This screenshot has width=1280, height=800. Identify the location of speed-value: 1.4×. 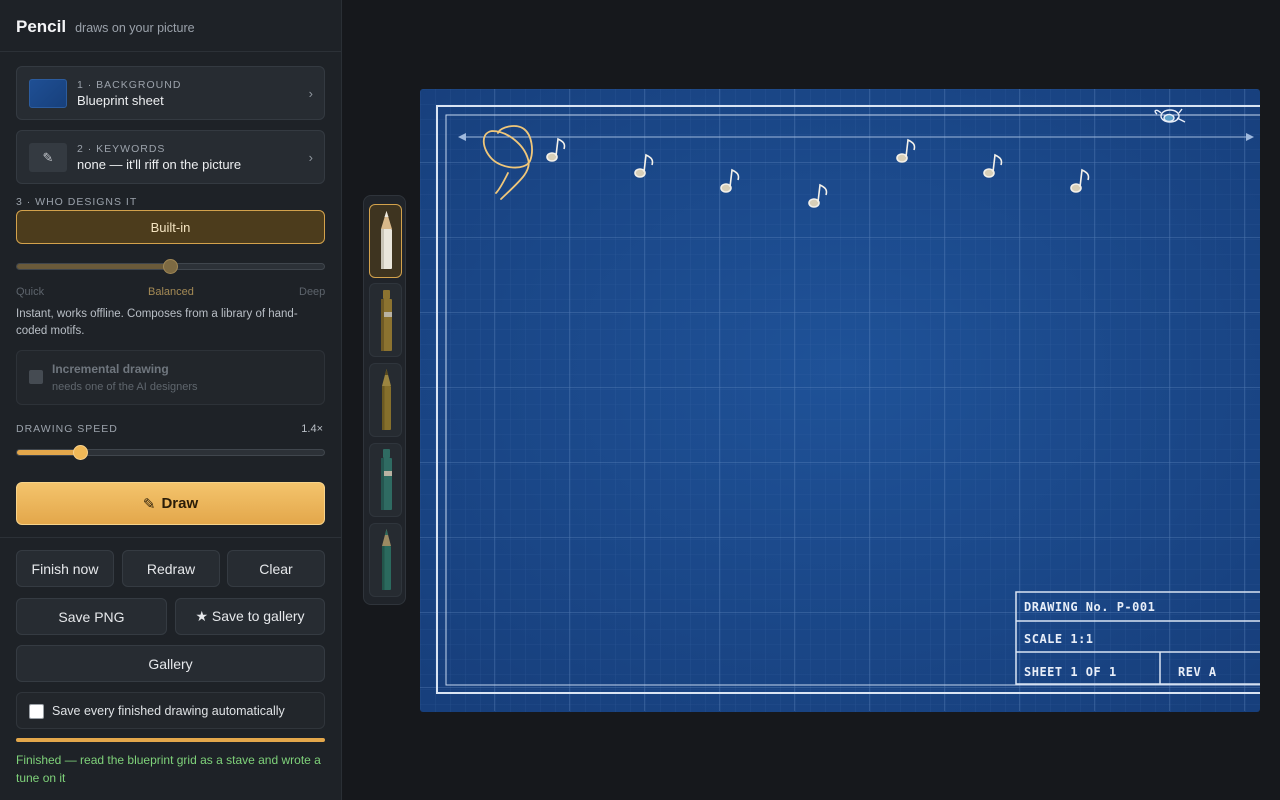
(312, 429).